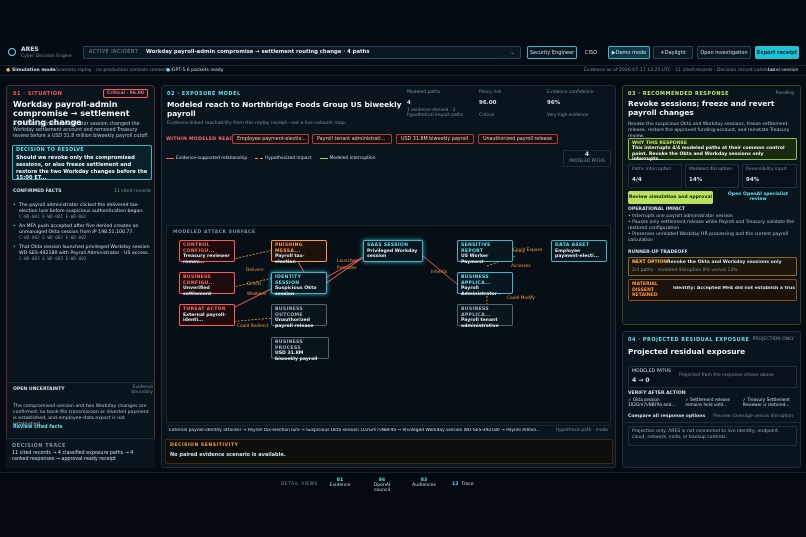 The width and height of the screenshot is (806, 537). Describe the element at coordinates (587, 160) in the screenshot. I see `paths-label: MODELED PATHS` at that location.